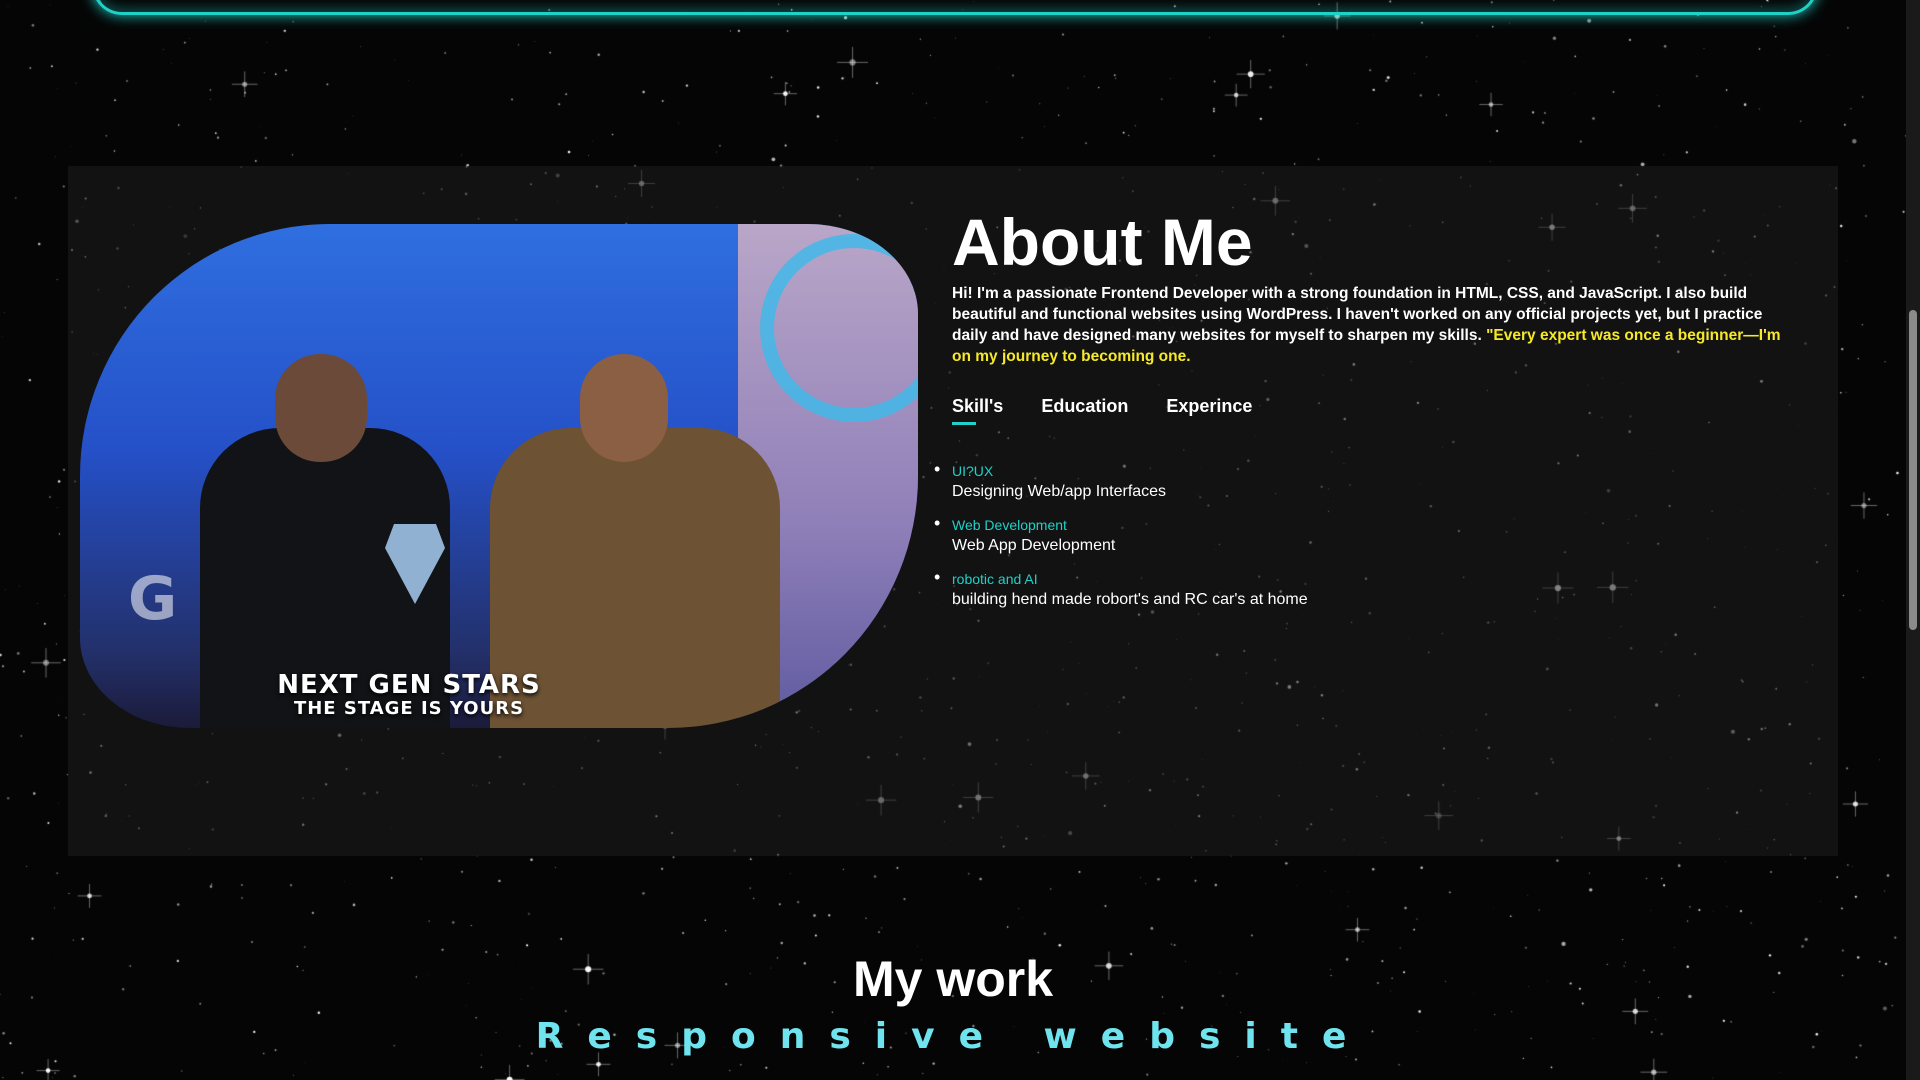  Describe the element at coordinates (321, 408) in the screenshot. I see `photo-person-left-head` at that location.